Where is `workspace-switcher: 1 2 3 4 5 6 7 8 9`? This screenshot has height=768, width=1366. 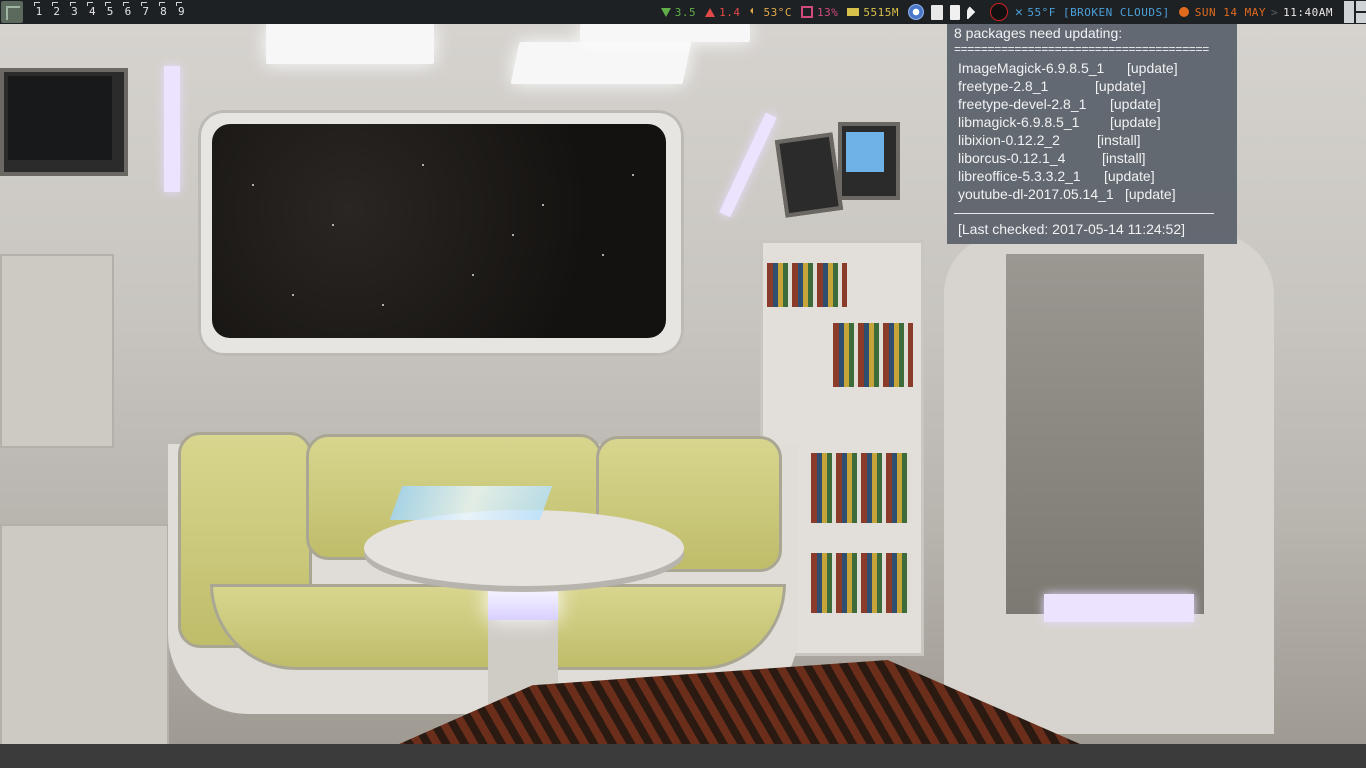
workspace-switcher: 1 2 3 4 5 6 7 8 9 is located at coordinates (110, 12).